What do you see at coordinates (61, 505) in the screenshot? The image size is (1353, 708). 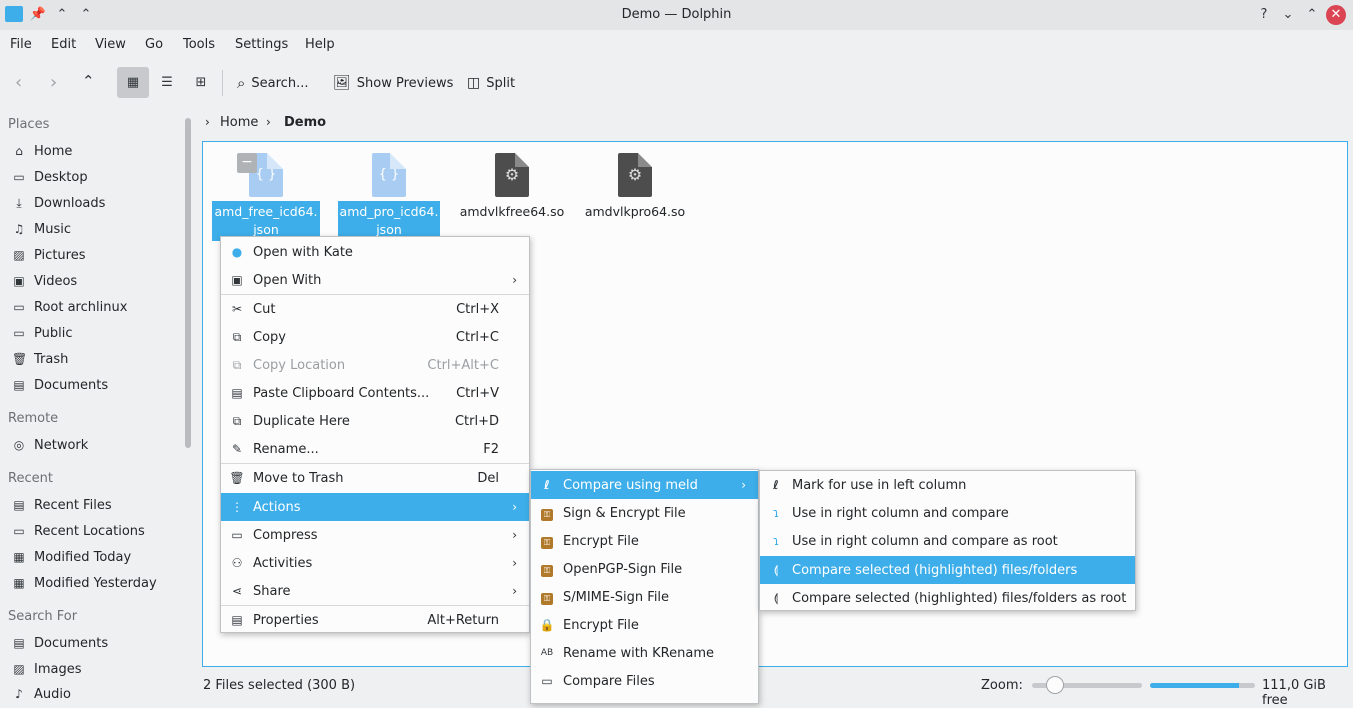 I see `sidebar-item-recent-files: ▤ Recent Files` at bounding box center [61, 505].